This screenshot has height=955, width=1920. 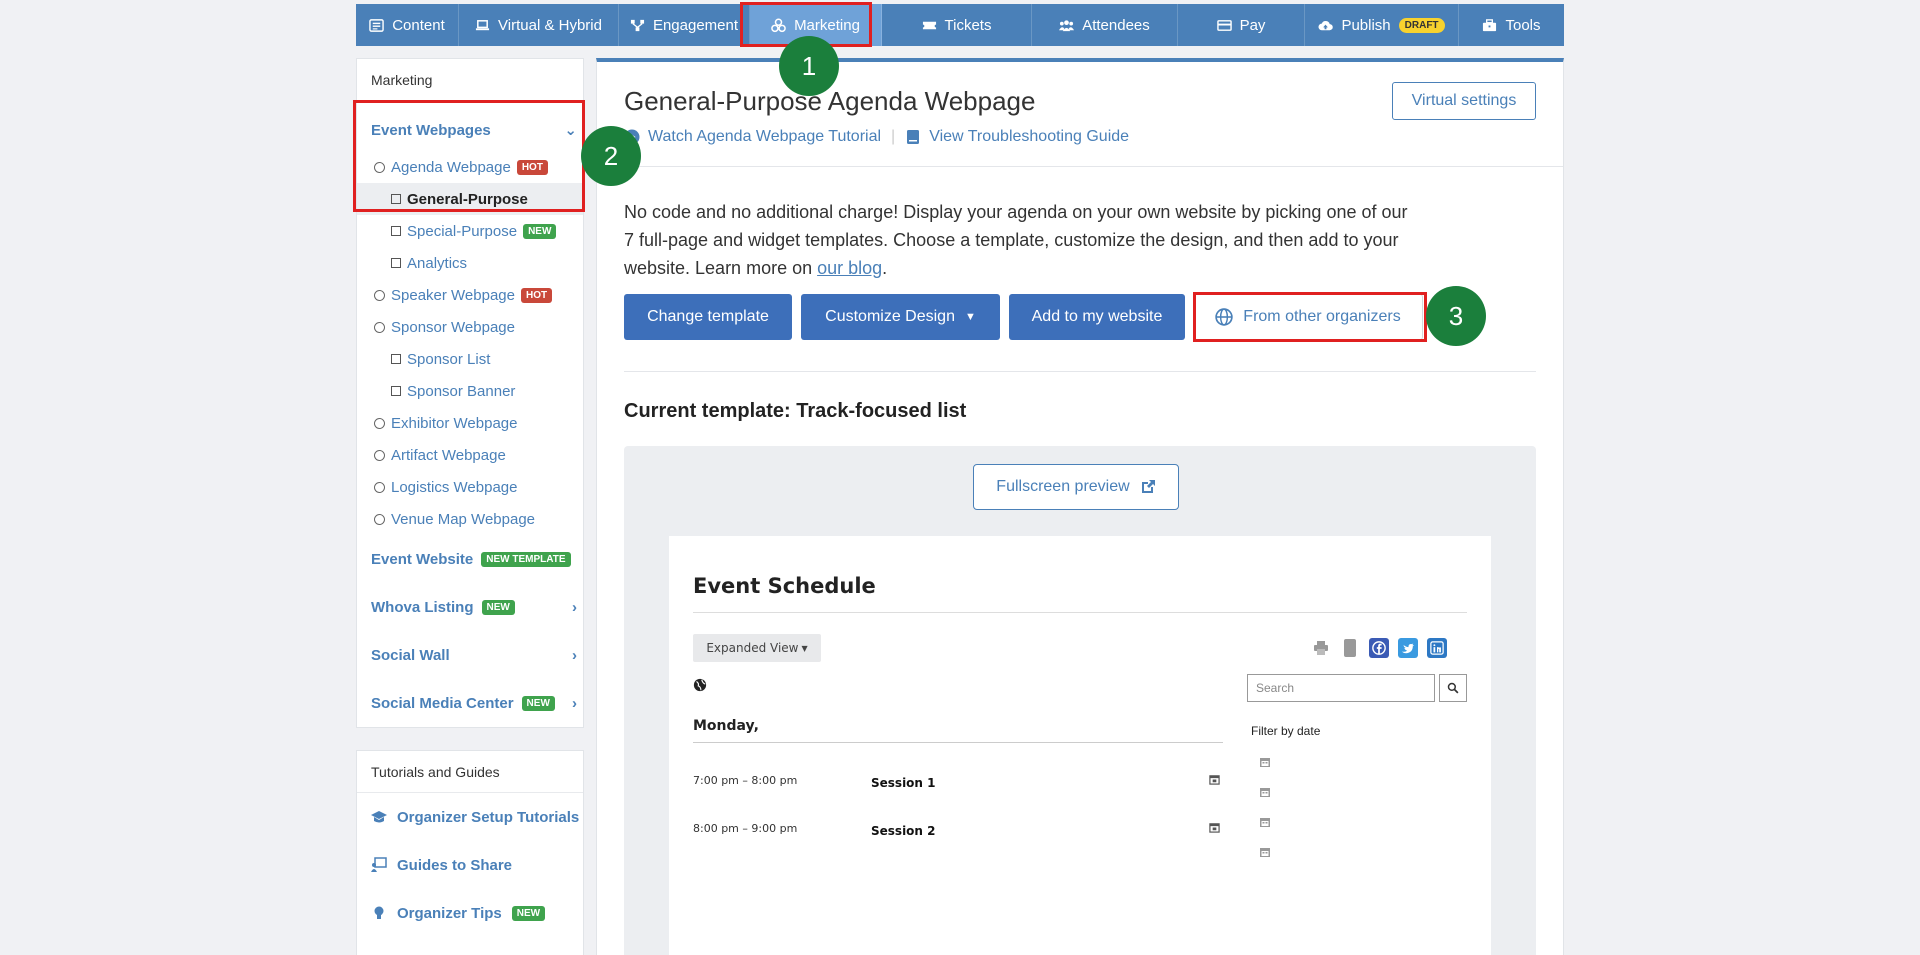 I want to click on customize-design-button: Customize Design ▼, so click(x=900, y=317).